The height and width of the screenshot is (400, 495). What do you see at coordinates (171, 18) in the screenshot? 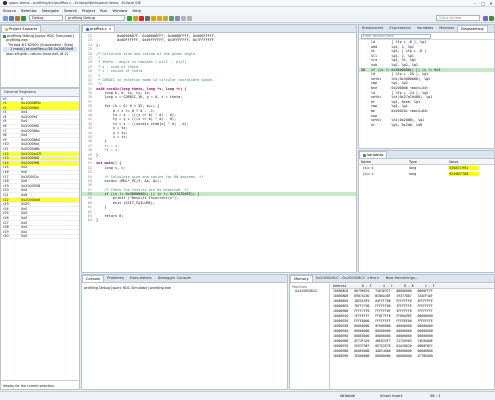
I see `instruction-step-icon` at bounding box center [171, 18].